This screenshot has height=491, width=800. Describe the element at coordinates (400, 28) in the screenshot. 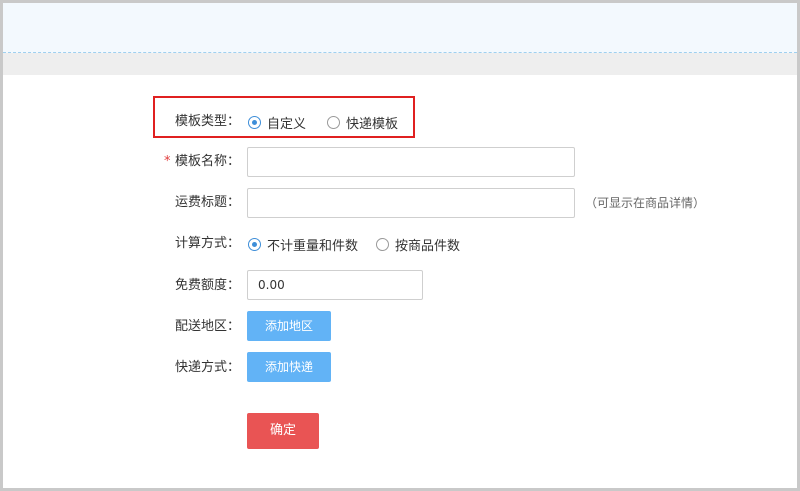

I see `header-panel` at that location.